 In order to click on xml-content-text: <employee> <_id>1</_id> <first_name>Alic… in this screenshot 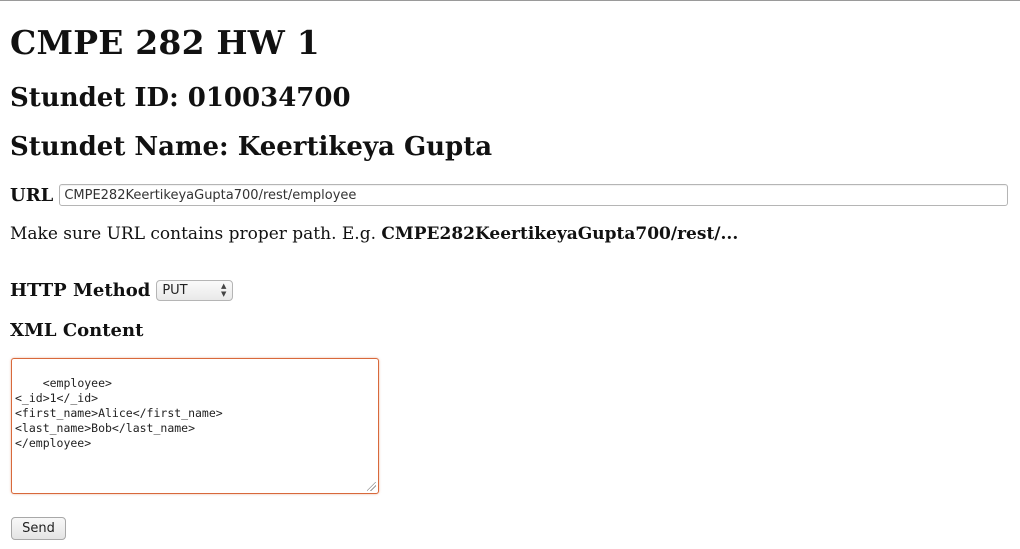, I will do `click(119, 413)`.